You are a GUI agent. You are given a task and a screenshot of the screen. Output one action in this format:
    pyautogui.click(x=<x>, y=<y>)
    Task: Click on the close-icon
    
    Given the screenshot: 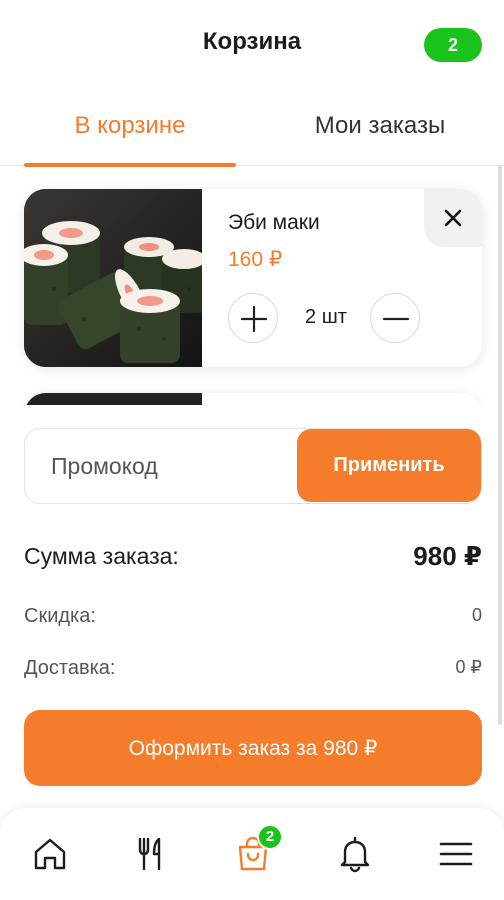 What is the action you would take?
    pyautogui.click(x=453, y=218)
    